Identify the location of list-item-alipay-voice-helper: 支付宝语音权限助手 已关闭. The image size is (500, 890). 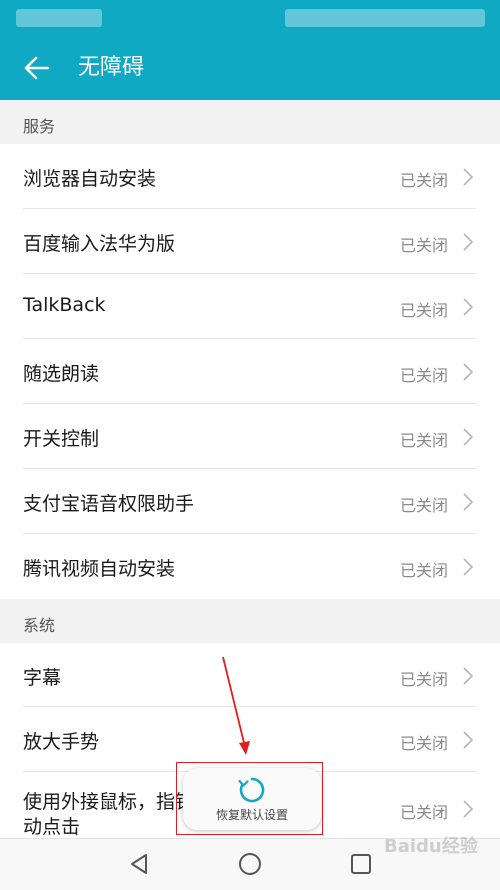
(250, 501).